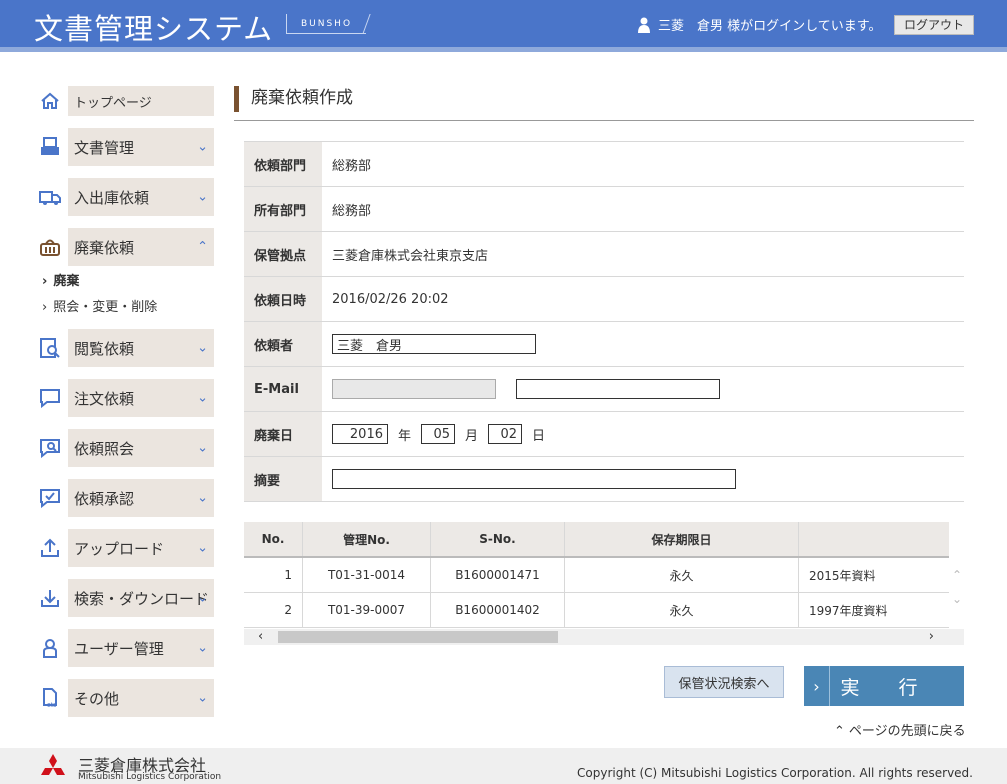 The image size is (1007, 784). Describe the element at coordinates (50, 348) in the screenshot. I see `magnify-doc-icon` at that location.